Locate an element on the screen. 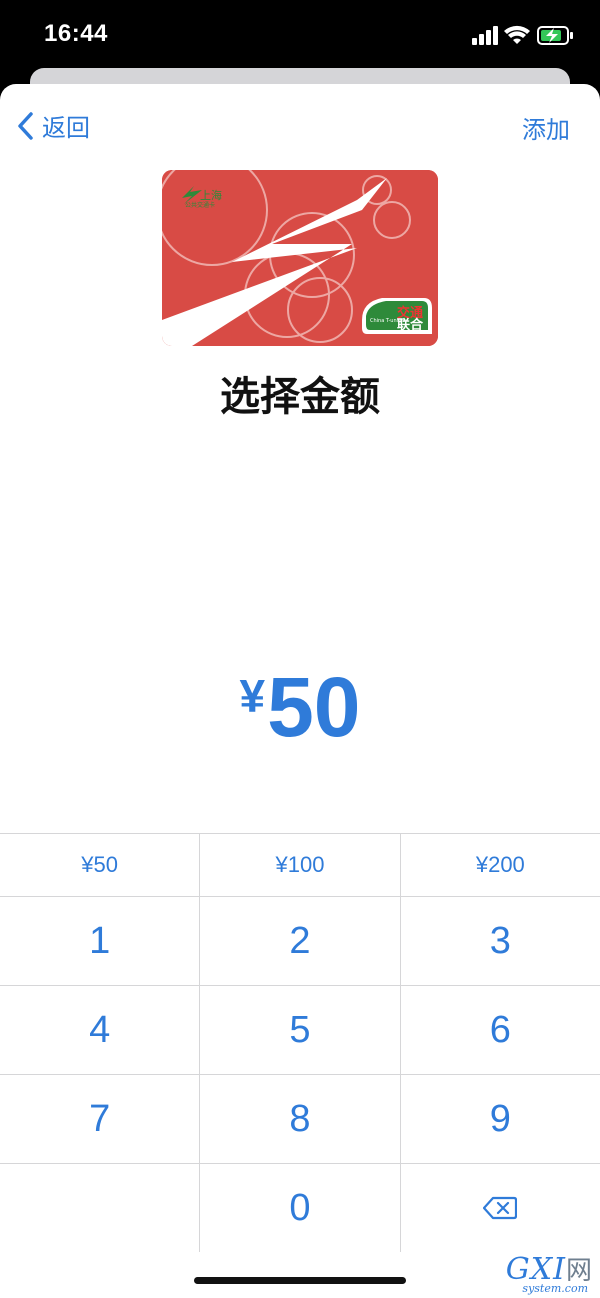 The width and height of the screenshot is (600, 1298). watermark-sub: system.com is located at coordinates (555, 1288).